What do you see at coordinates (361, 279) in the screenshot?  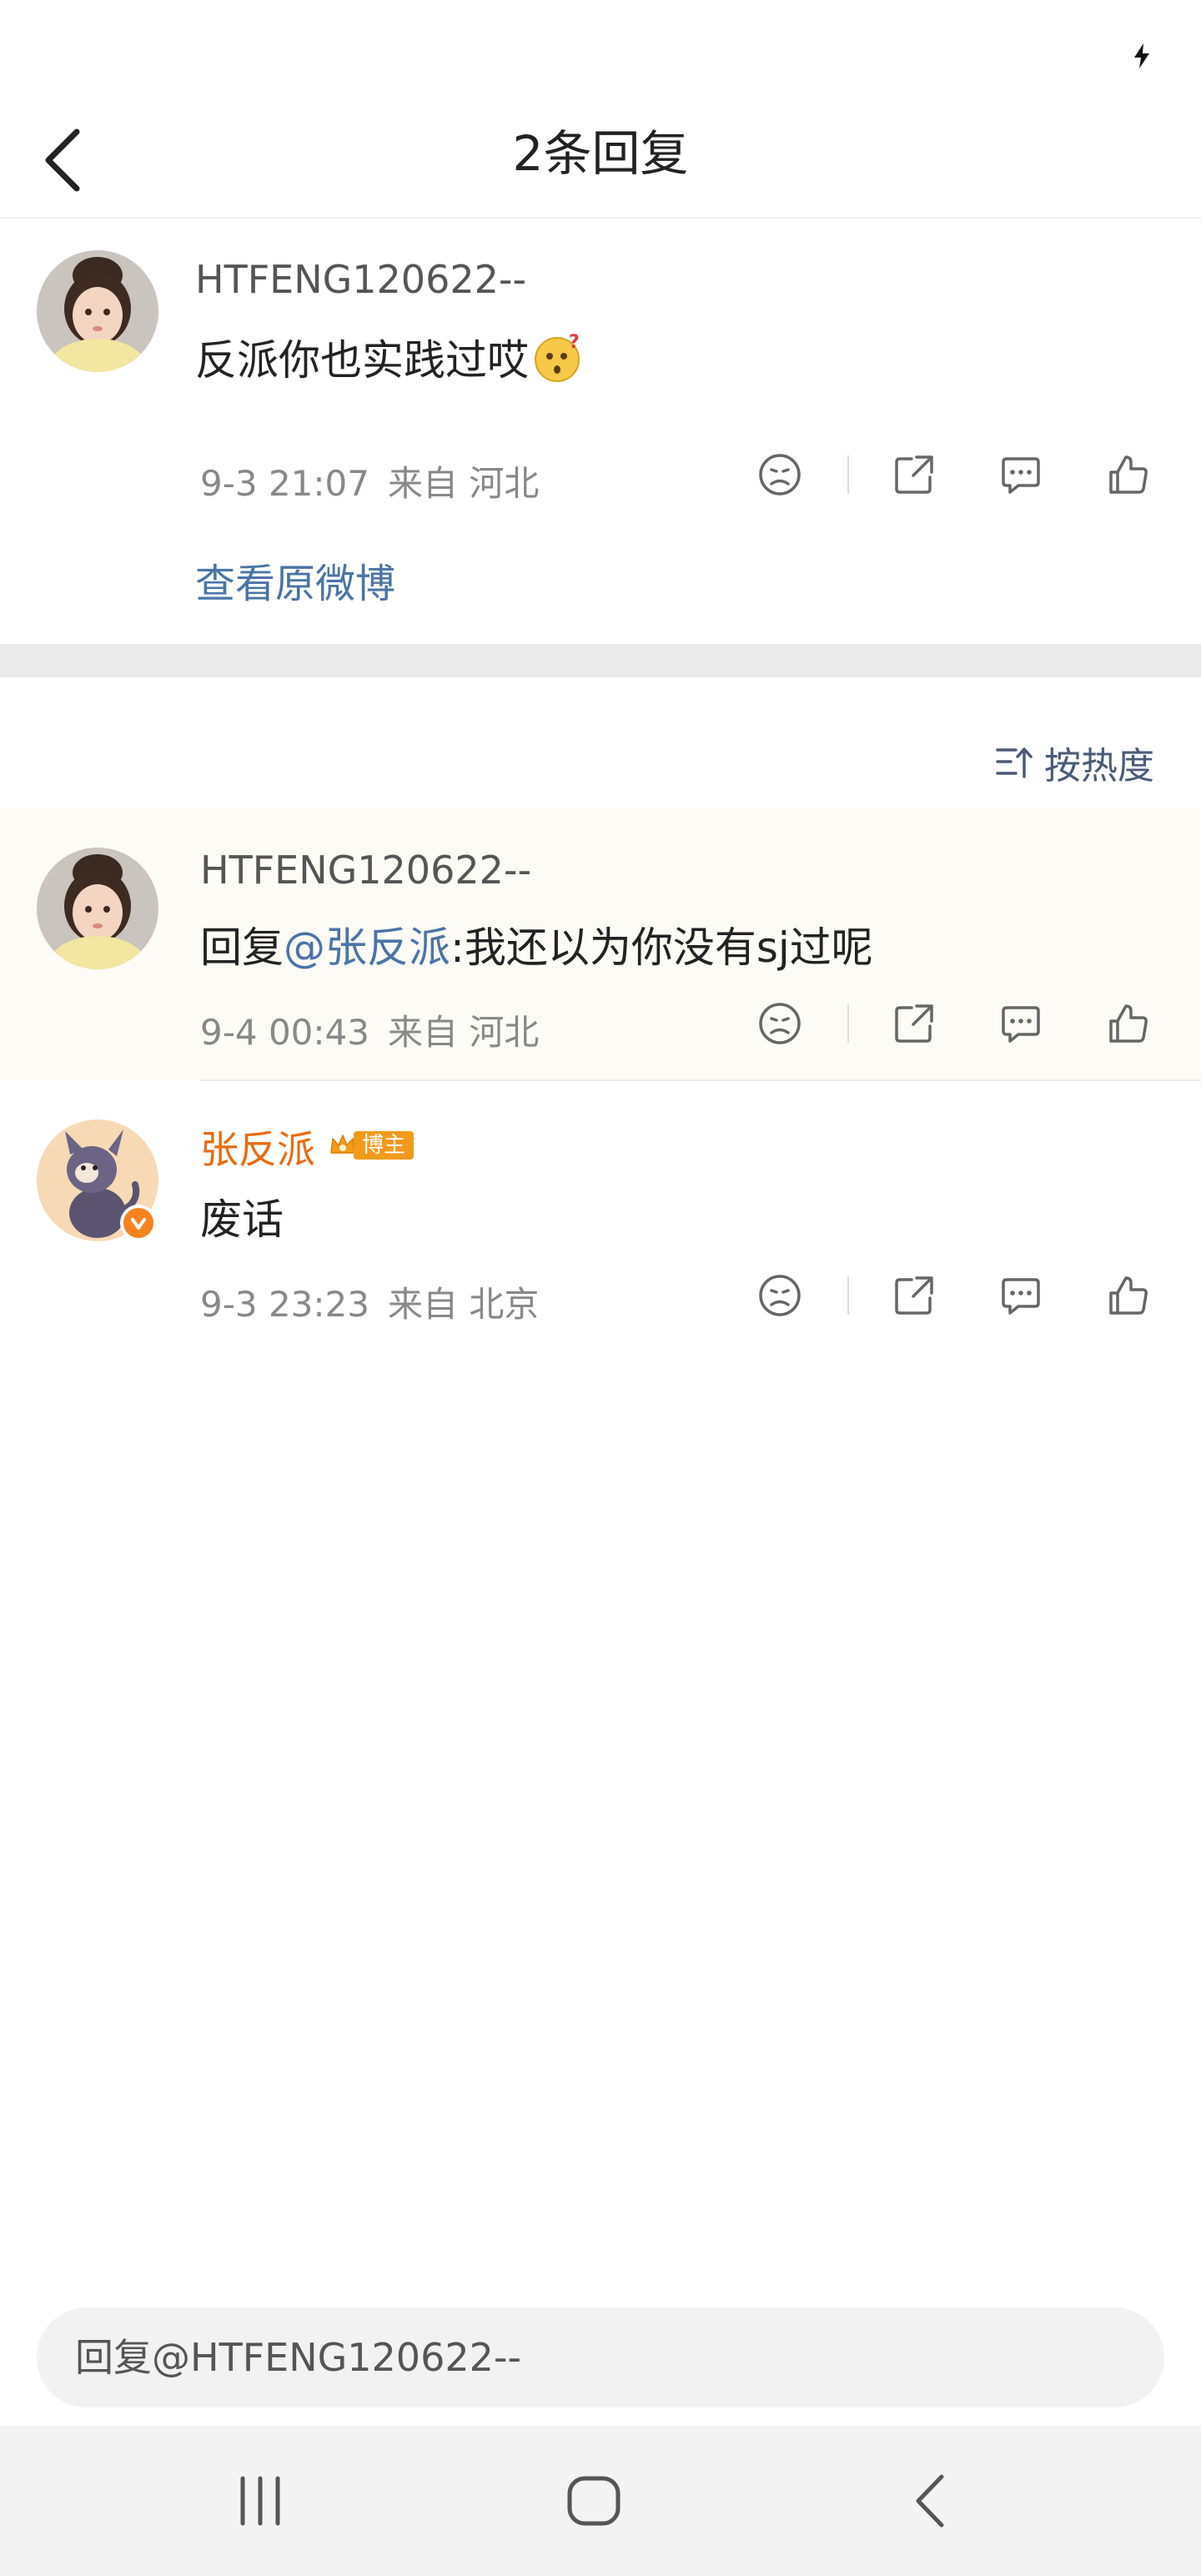 I see `comment-username: HTFENG120622--` at bounding box center [361, 279].